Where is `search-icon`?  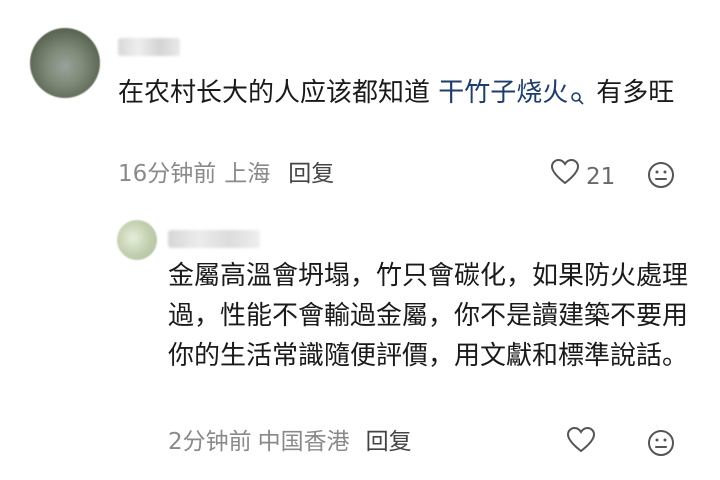 search-icon is located at coordinates (577, 91).